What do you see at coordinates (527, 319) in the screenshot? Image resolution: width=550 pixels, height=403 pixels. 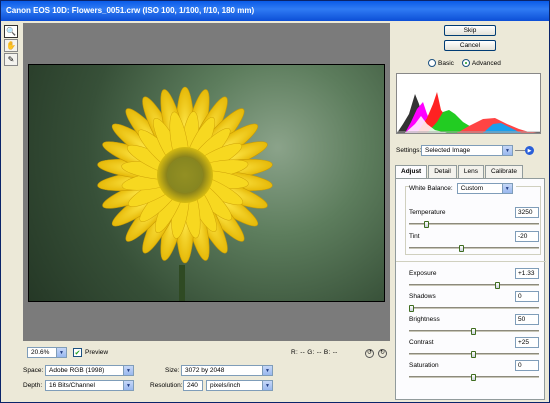 I see `brightness-input: 50` at bounding box center [527, 319].